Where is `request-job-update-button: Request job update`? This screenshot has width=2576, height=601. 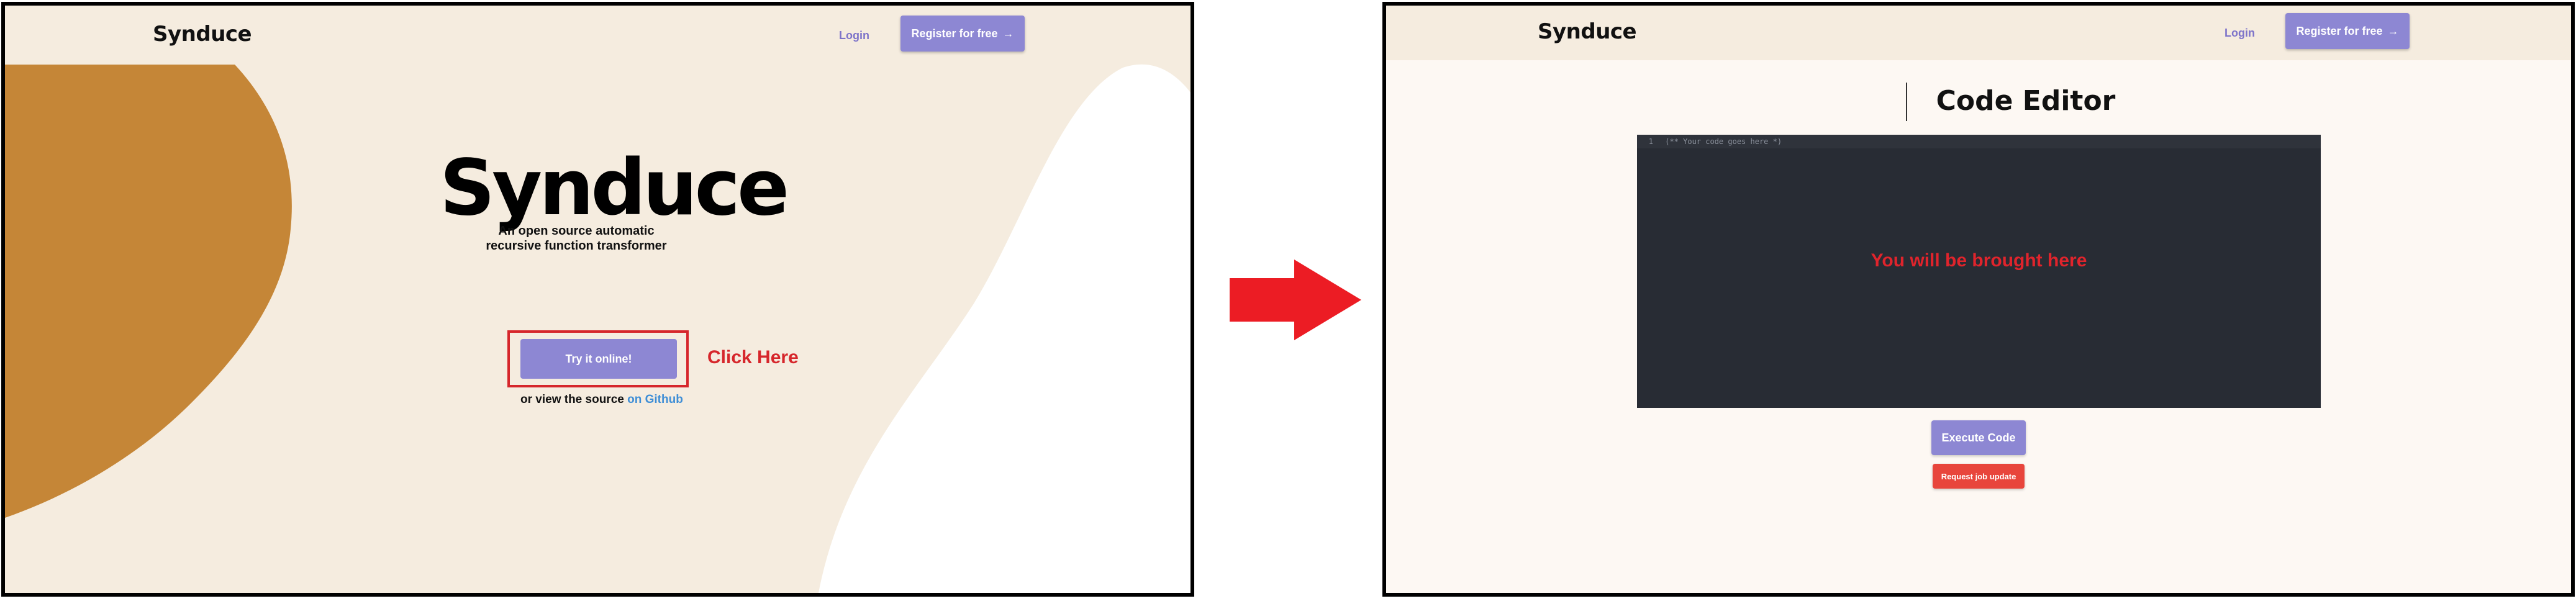 request-job-update-button: Request job update is located at coordinates (1979, 476).